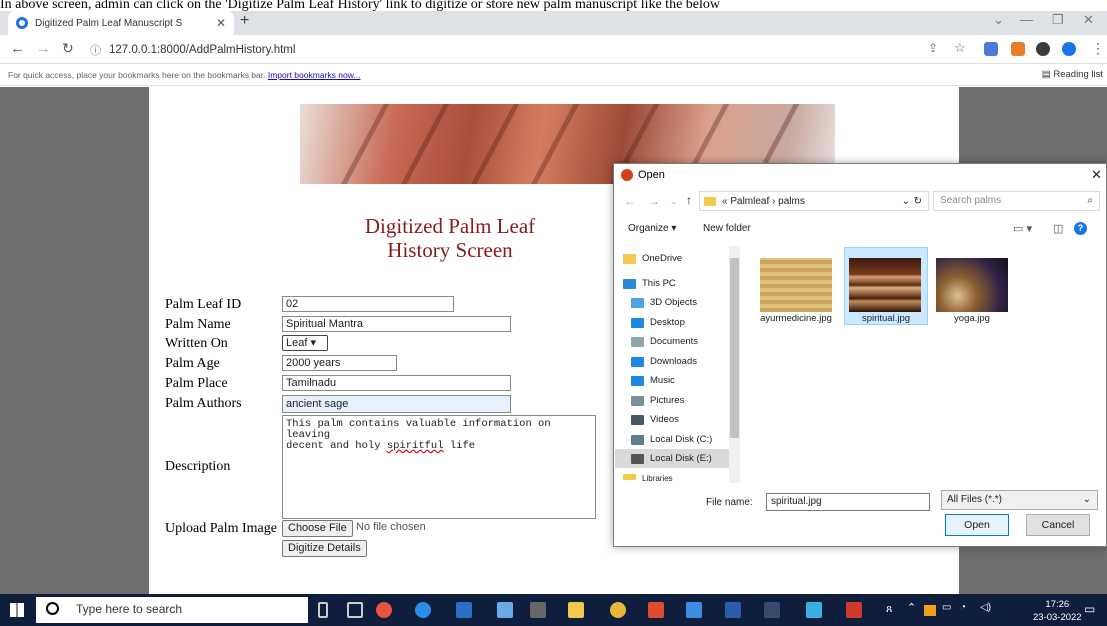 This screenshot has height=626, width=1107. Describe the element at coordinates (1058, 228) in the screenshot. I see `preview-pane-icon: ◫` at that location.